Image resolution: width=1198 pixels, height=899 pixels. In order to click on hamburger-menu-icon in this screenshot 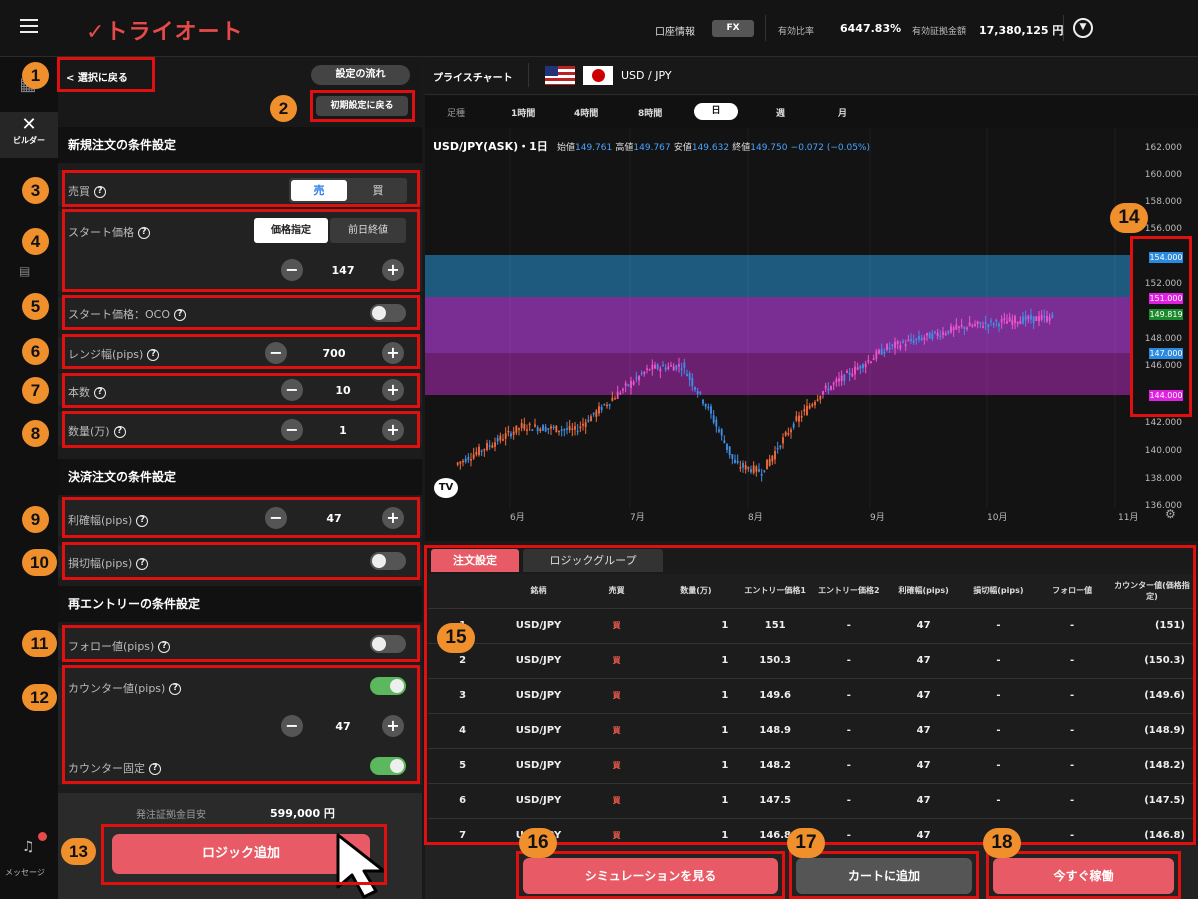, I will do `click(29, 27)`.